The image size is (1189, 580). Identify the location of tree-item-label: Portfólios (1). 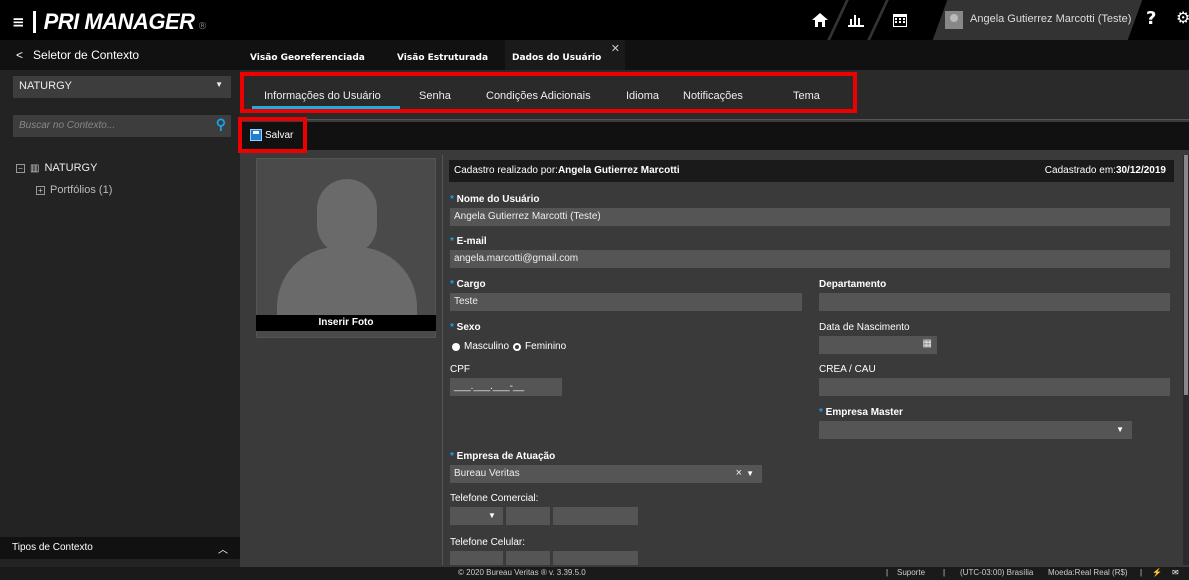
(81, 190).